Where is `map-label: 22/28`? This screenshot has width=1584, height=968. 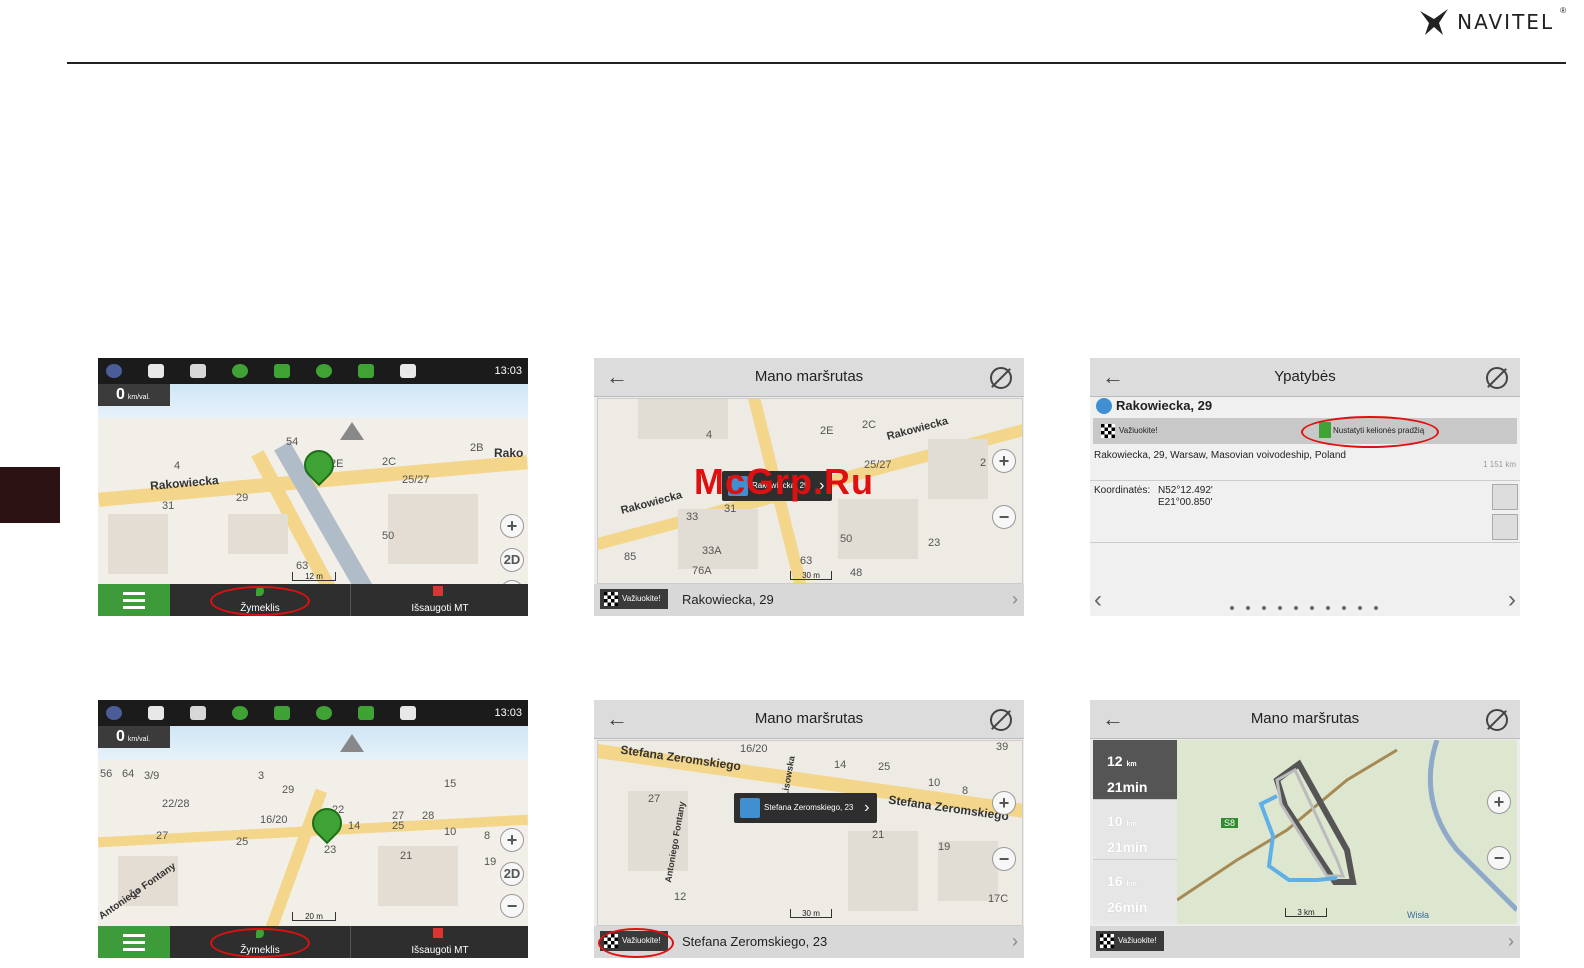
map-label: 22/28 is located at coordinates (176, 804).